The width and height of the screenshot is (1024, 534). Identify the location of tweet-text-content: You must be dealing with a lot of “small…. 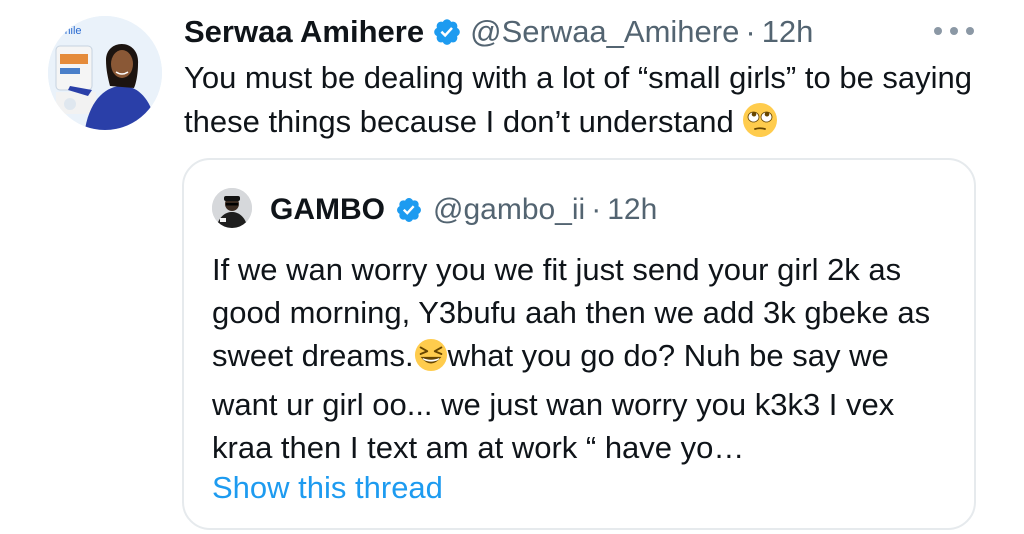
(578, 99).